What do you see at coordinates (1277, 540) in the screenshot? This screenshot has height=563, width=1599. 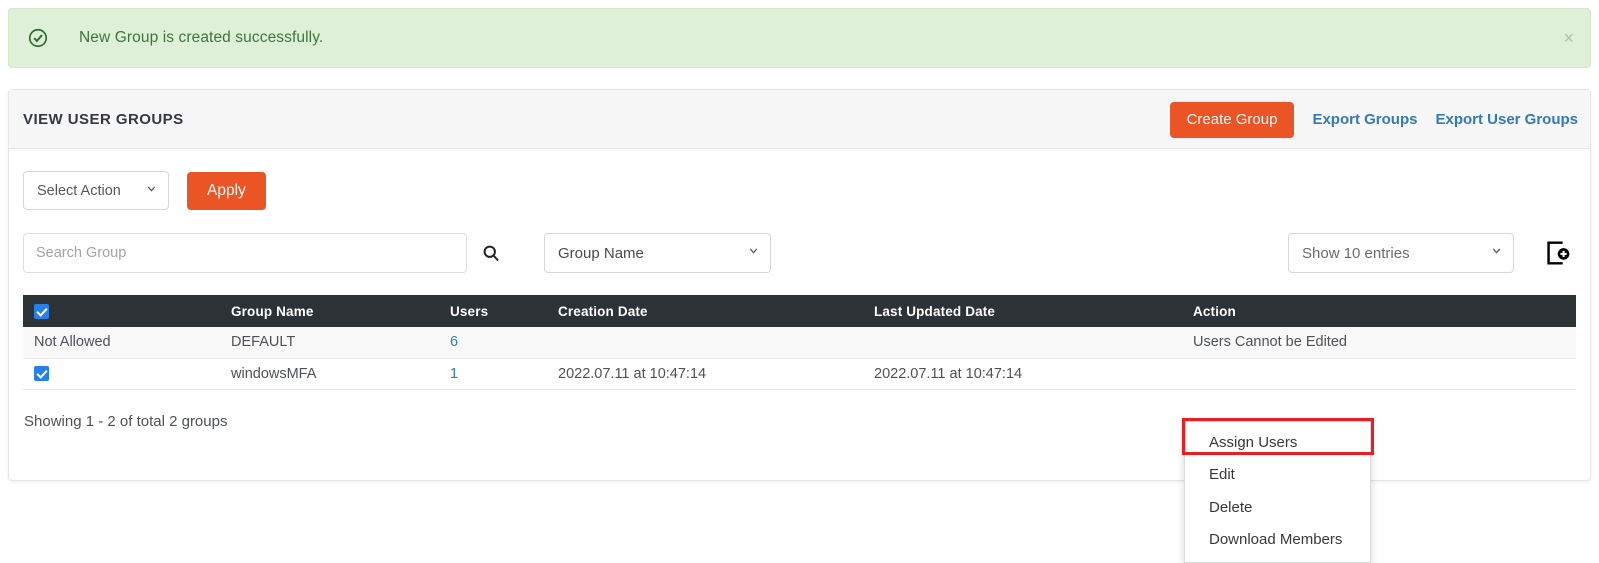 I see `menu-item-download-members: Download Members` at bounding box center [1277, 540].